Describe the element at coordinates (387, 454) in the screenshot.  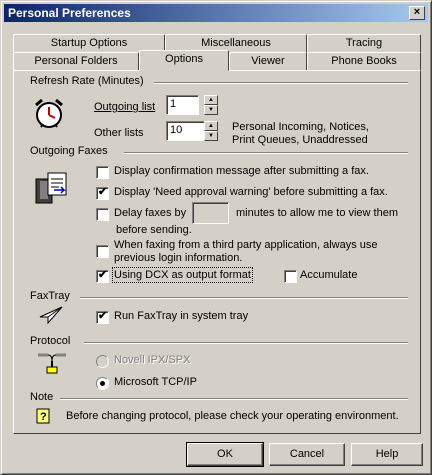
I see `help-button: Help` at that location.